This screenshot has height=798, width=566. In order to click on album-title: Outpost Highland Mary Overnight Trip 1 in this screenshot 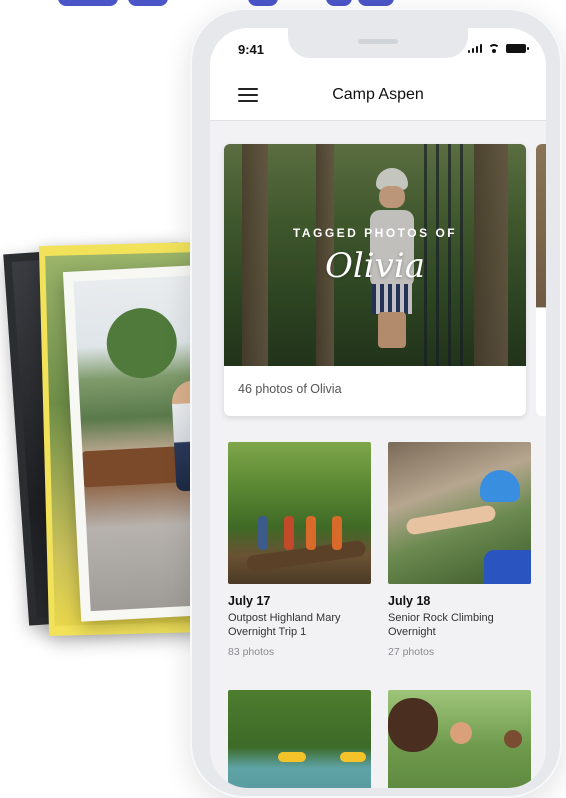, I will do `click(284, 625)`.